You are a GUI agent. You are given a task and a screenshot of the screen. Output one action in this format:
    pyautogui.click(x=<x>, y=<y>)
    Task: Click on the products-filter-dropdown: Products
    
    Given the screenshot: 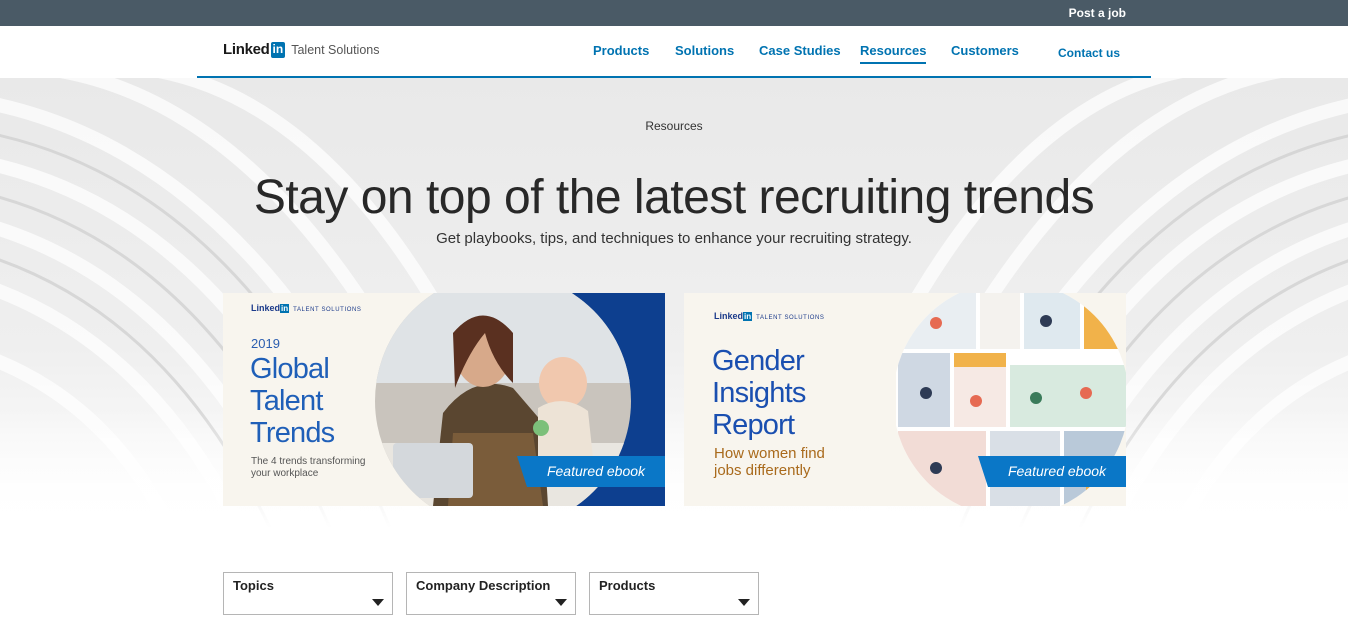 What is the action you would take?
    pyautogui.click(x=674, y=593)
    